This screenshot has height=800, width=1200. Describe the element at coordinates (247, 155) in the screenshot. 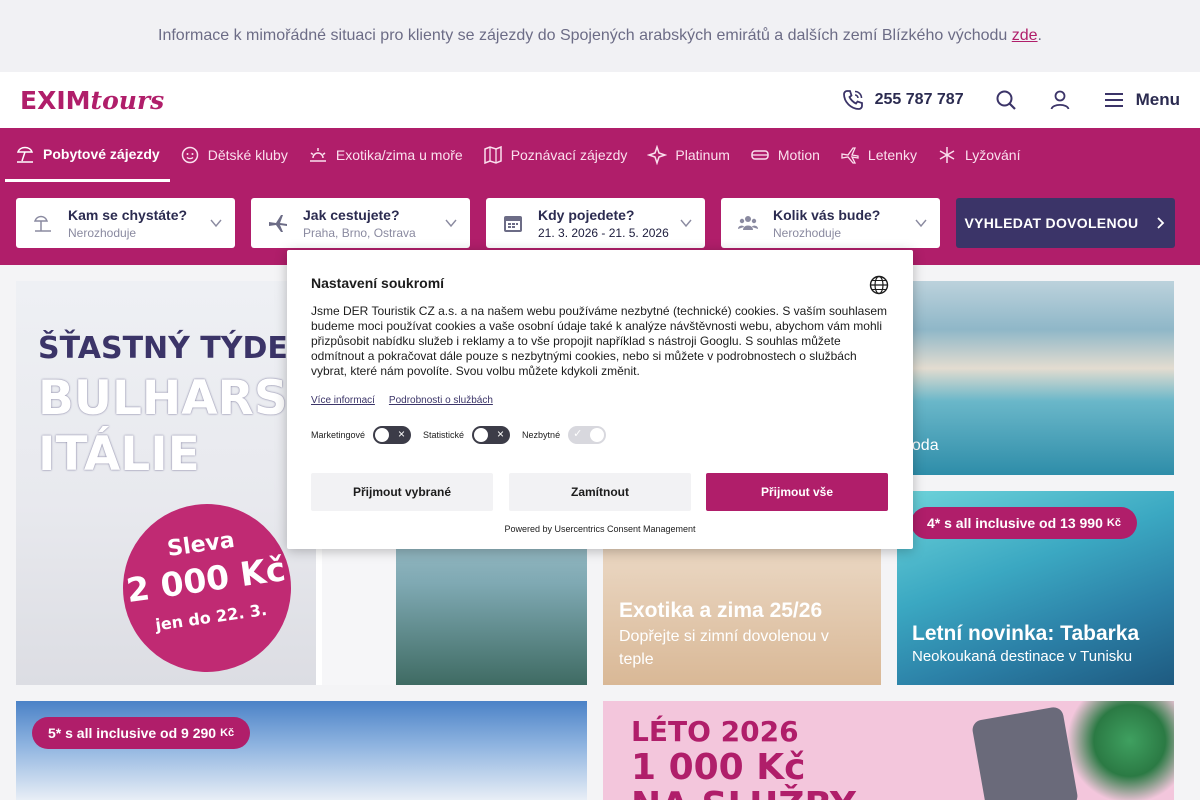

I see `nav-item-label: Dětské kluby` at that location.